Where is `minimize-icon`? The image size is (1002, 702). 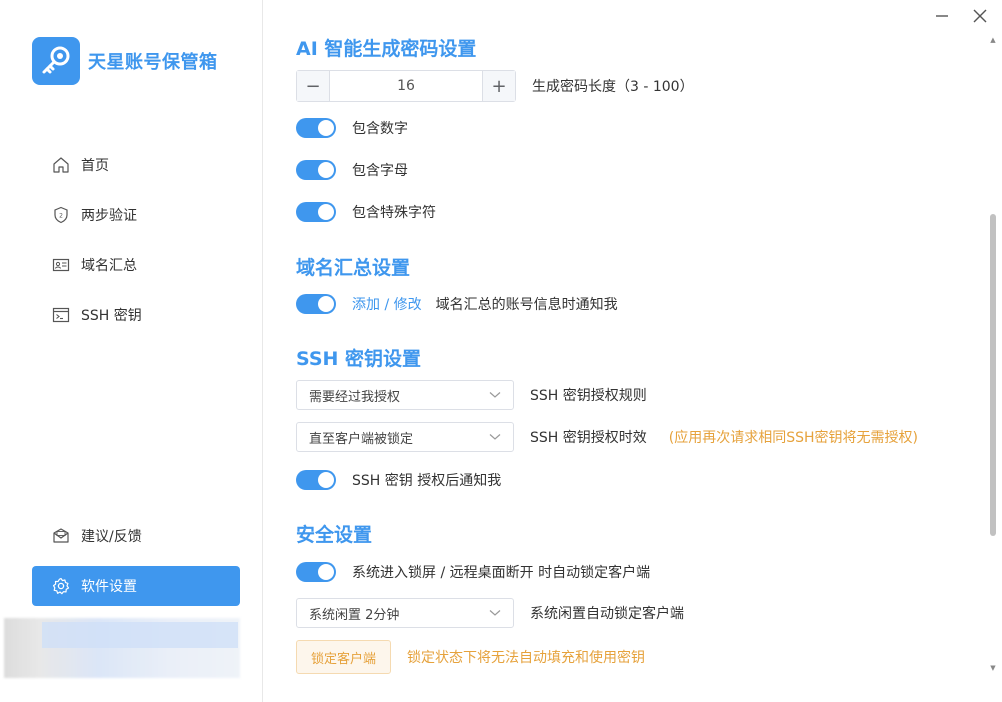 minimize-icon is located at coordinates (942, 16).